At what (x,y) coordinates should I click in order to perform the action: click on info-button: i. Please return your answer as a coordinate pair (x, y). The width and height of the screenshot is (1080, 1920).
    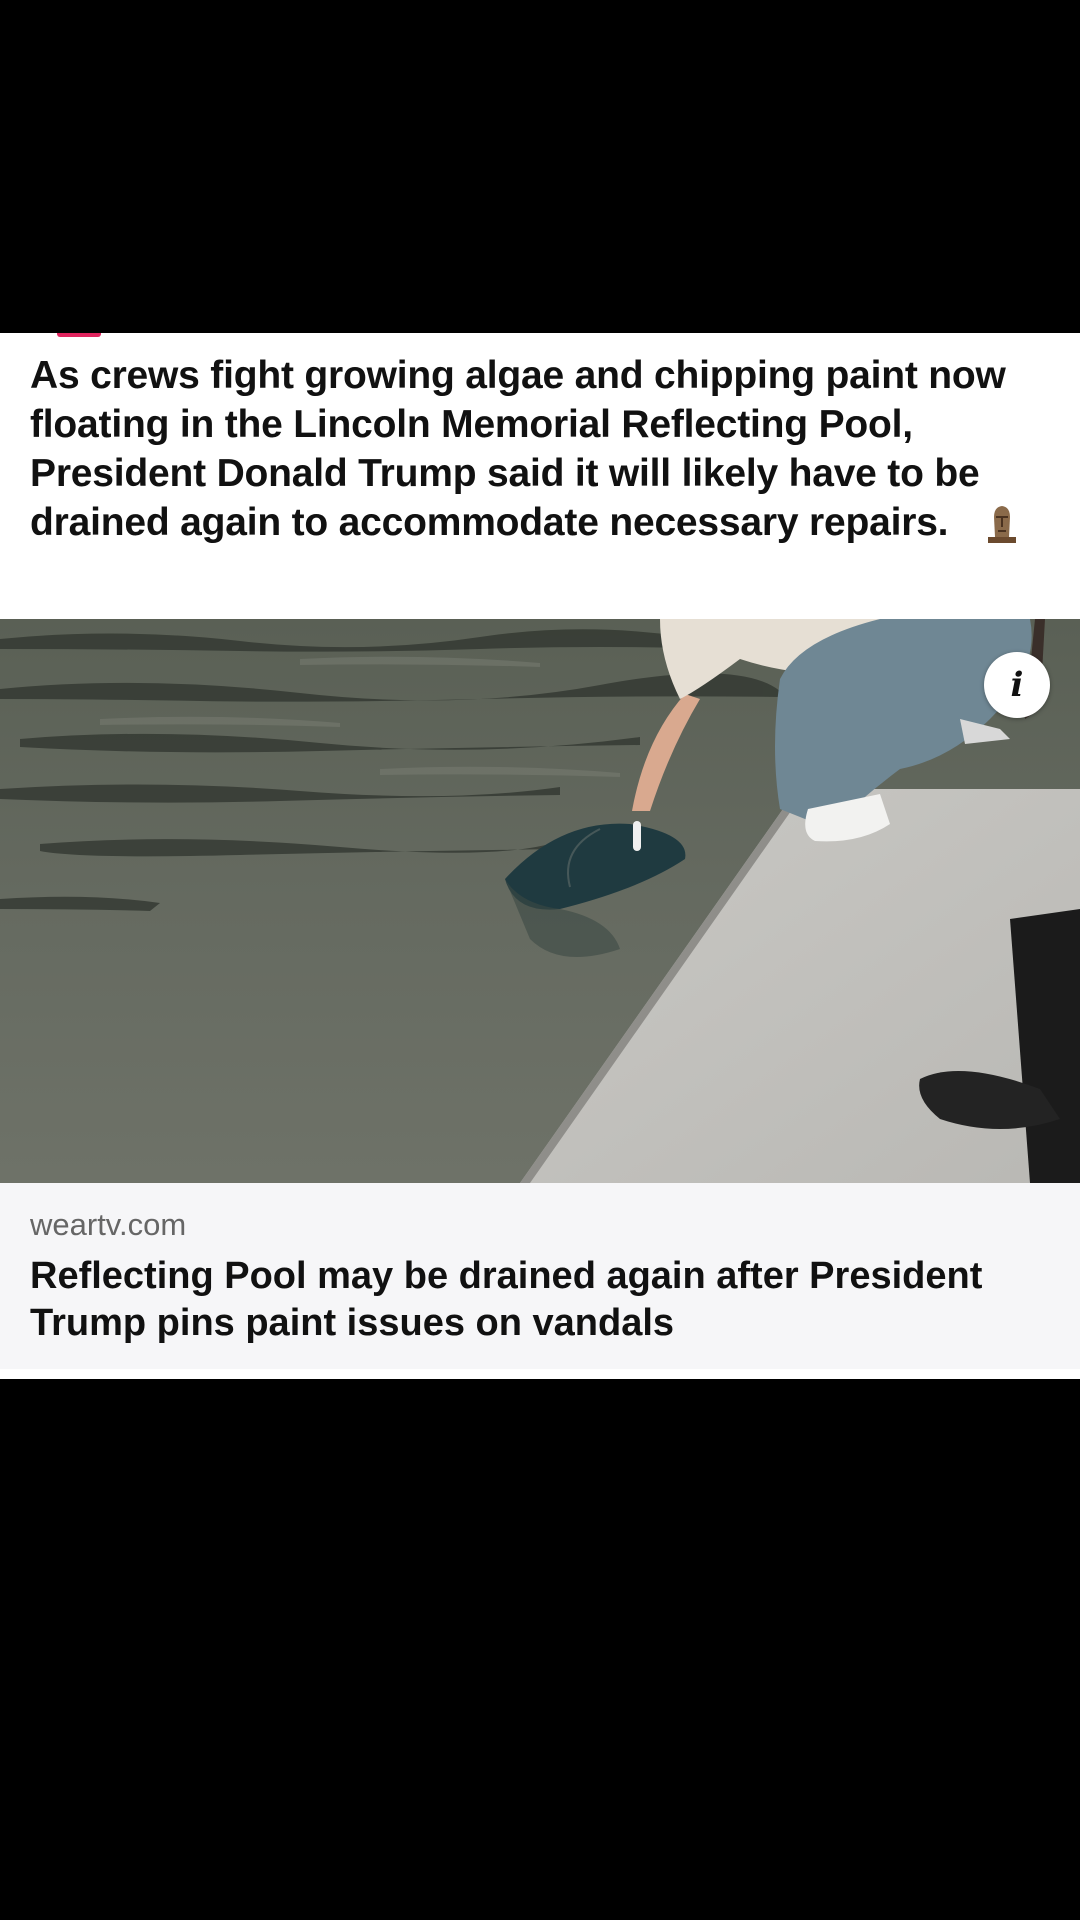
    Looking at the image, I should click on (1017, 685).